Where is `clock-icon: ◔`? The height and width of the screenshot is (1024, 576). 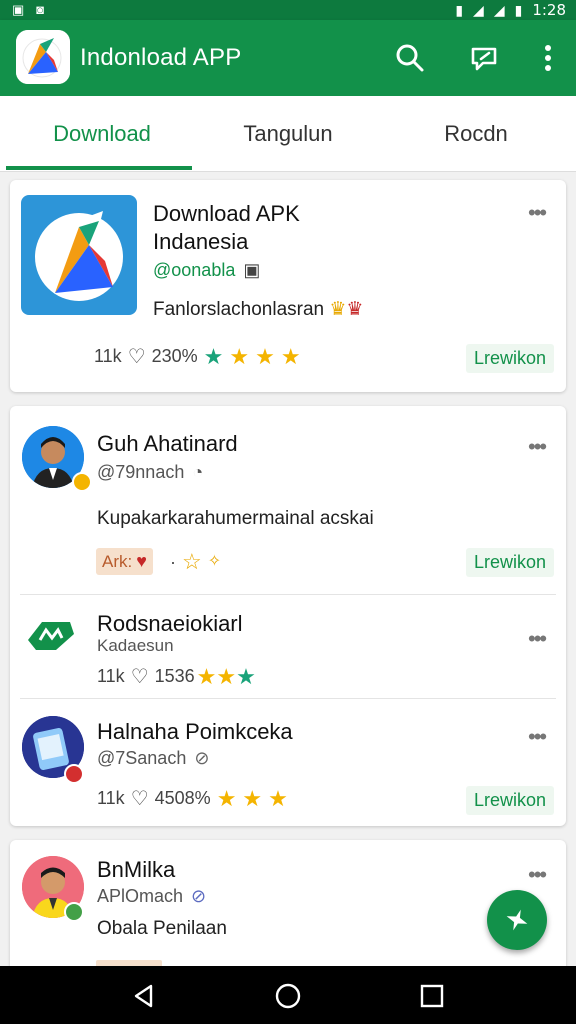 clock-icon: ◔ is located at coordinates (198, 472).